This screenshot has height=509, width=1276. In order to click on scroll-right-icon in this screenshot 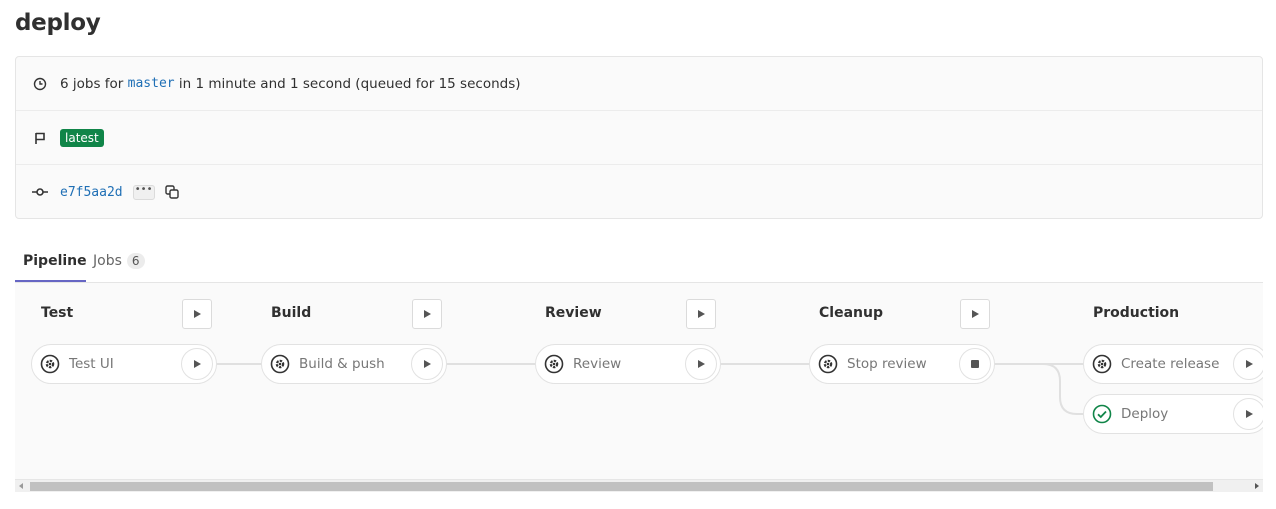, I will do `click(1257, 486)`.